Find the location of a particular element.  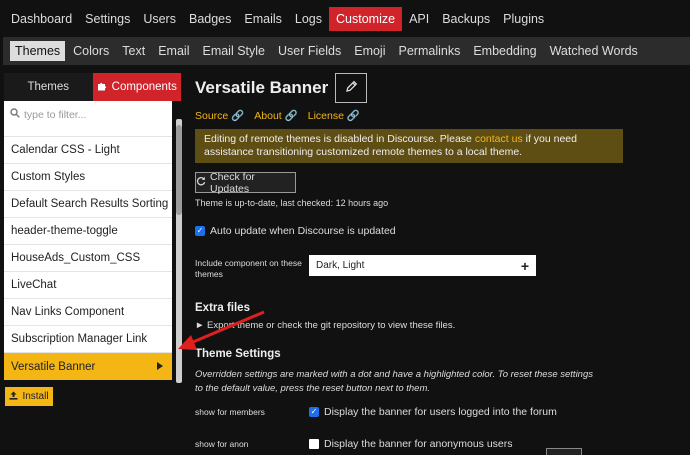

scrollbar-thumb is located at coordinates (179, 170).